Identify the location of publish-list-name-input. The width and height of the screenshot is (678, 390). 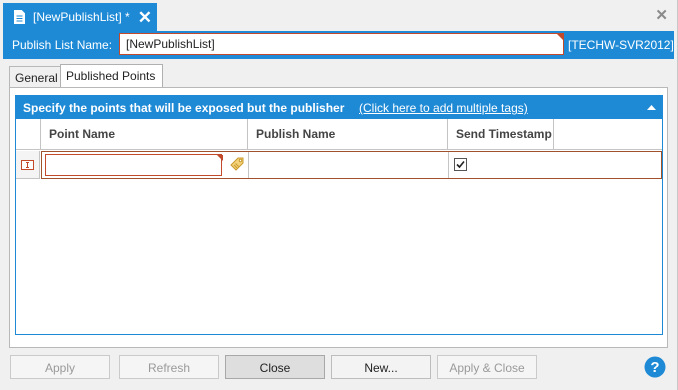
(341, 44).